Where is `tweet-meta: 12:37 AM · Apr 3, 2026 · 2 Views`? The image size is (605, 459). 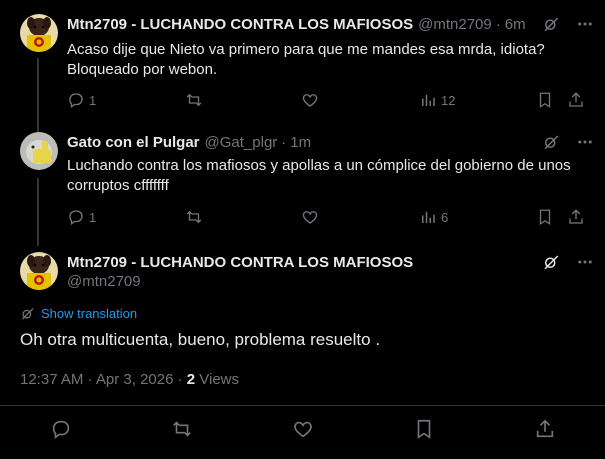 tweet-meta: 12:37 AM · Apr 3, 2026 · 2 Views is located at coordinates (129, 379).